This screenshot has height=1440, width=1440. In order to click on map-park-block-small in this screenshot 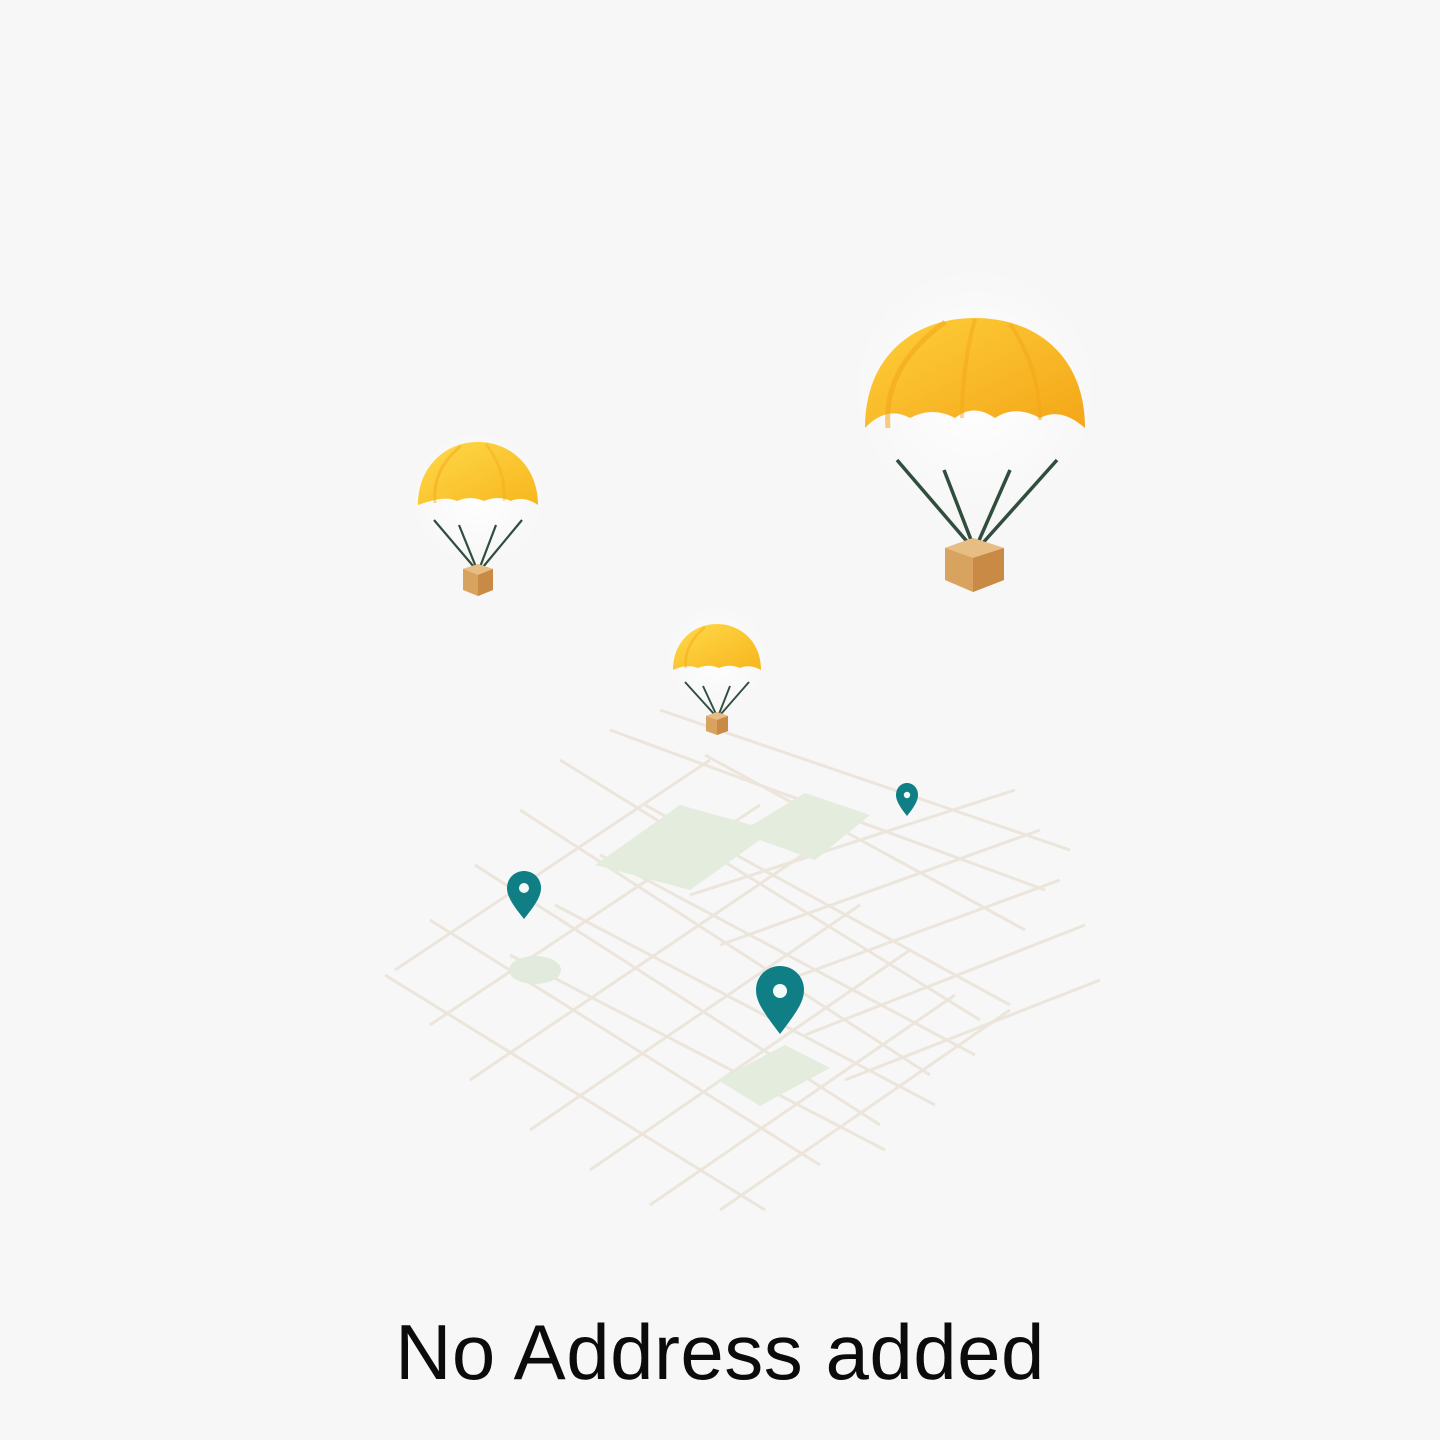, I will do `click(774, 1075)`.